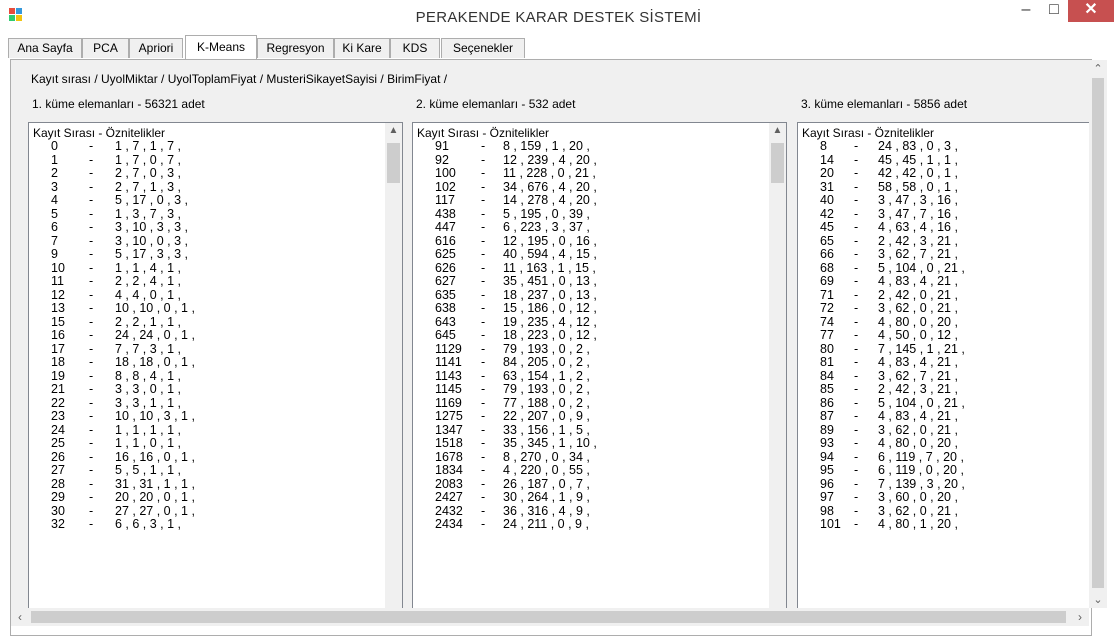  Describe the element at coordinates (206, 173) in the screenshot. I see `list-item: 2 - 2 , 7 , 0 , 3 ,` at that location.